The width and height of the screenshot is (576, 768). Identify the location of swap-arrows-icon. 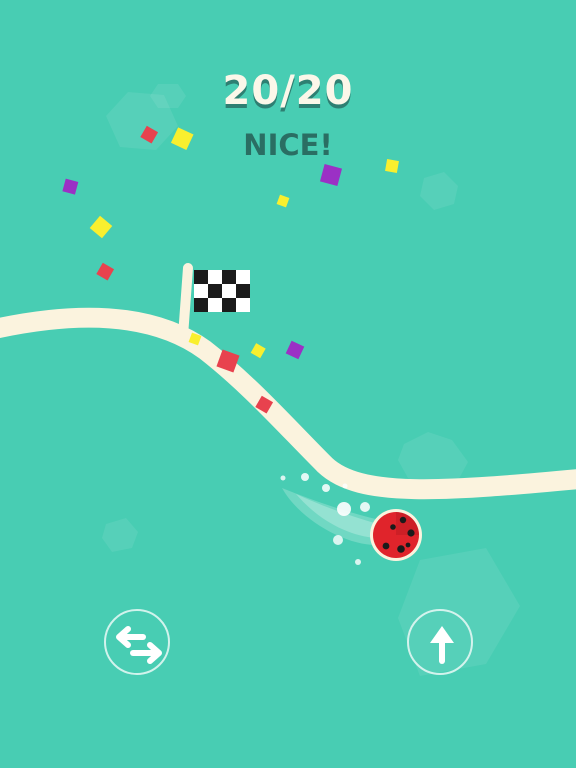
(139, 645).